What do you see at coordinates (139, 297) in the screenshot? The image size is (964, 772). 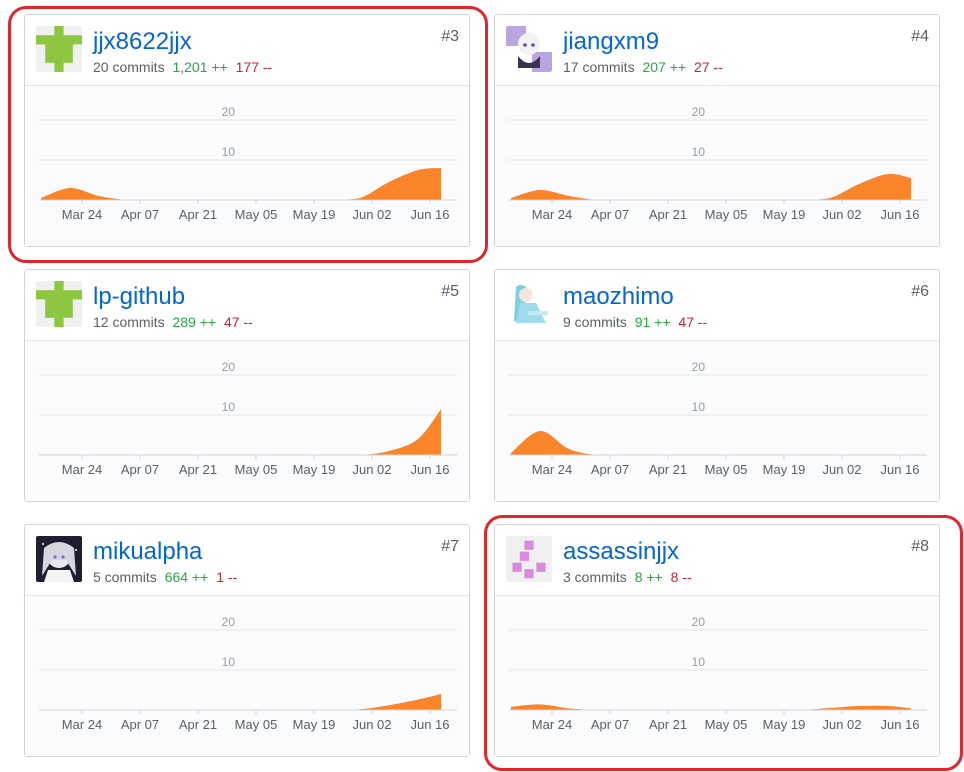 I see `contributor-username-link: lp-github` at bounding box center [139, 297].